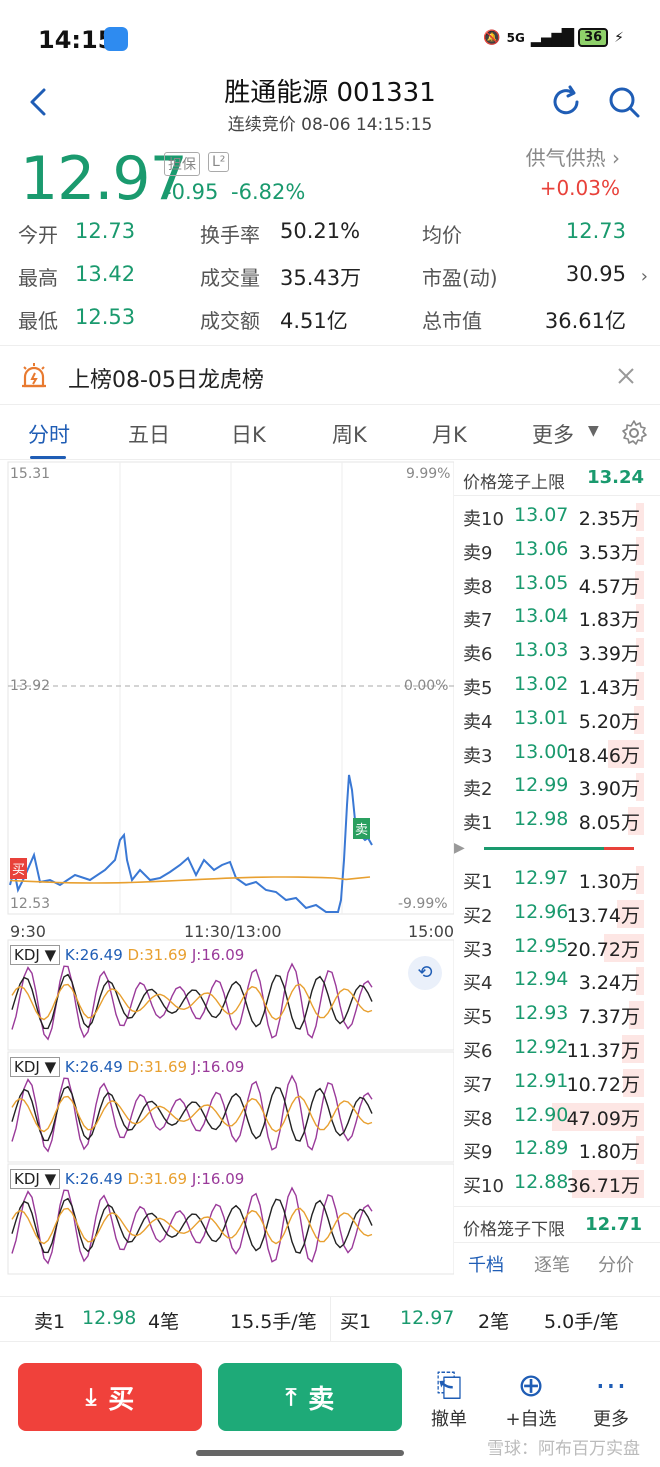  What do you see at coordinates (349, 434) in the screenshot?
I see `tab-weekly-k: 周K` at bounding box center [349, 434].